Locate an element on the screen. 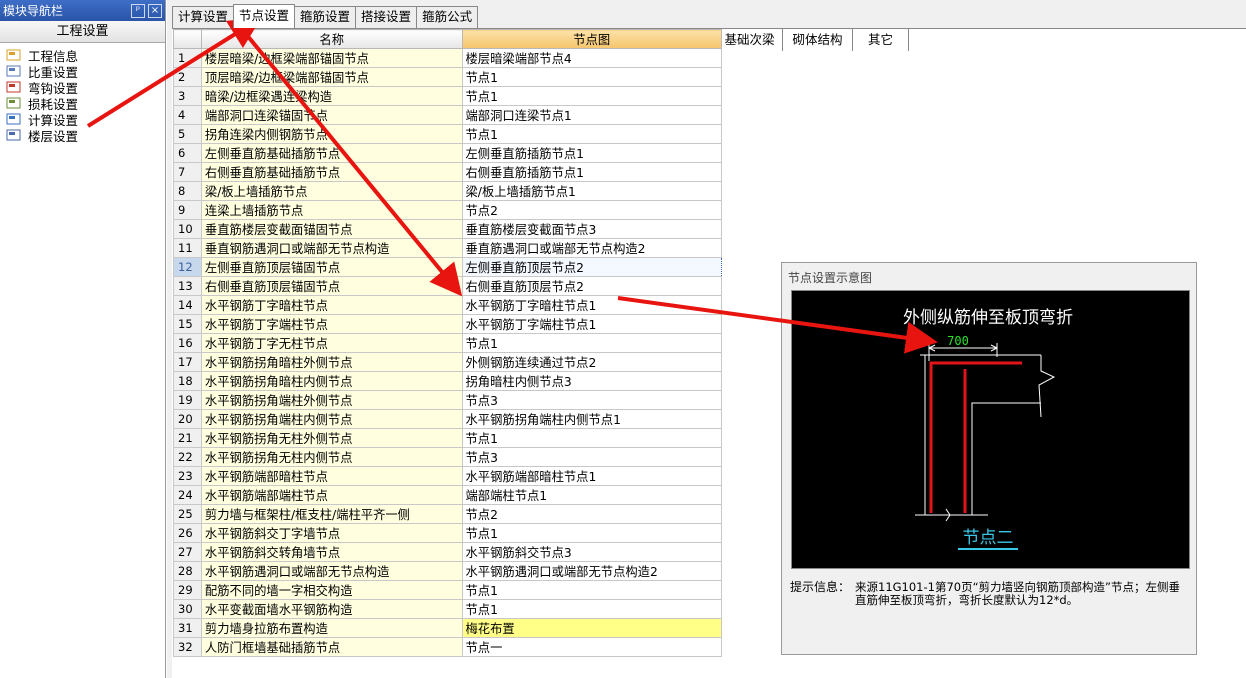 This screenshot has height=678, width=1246. table-row: 24 水平钢筋端部端柱节点 端部端柱节点1 is located at coordinates (447, 495).